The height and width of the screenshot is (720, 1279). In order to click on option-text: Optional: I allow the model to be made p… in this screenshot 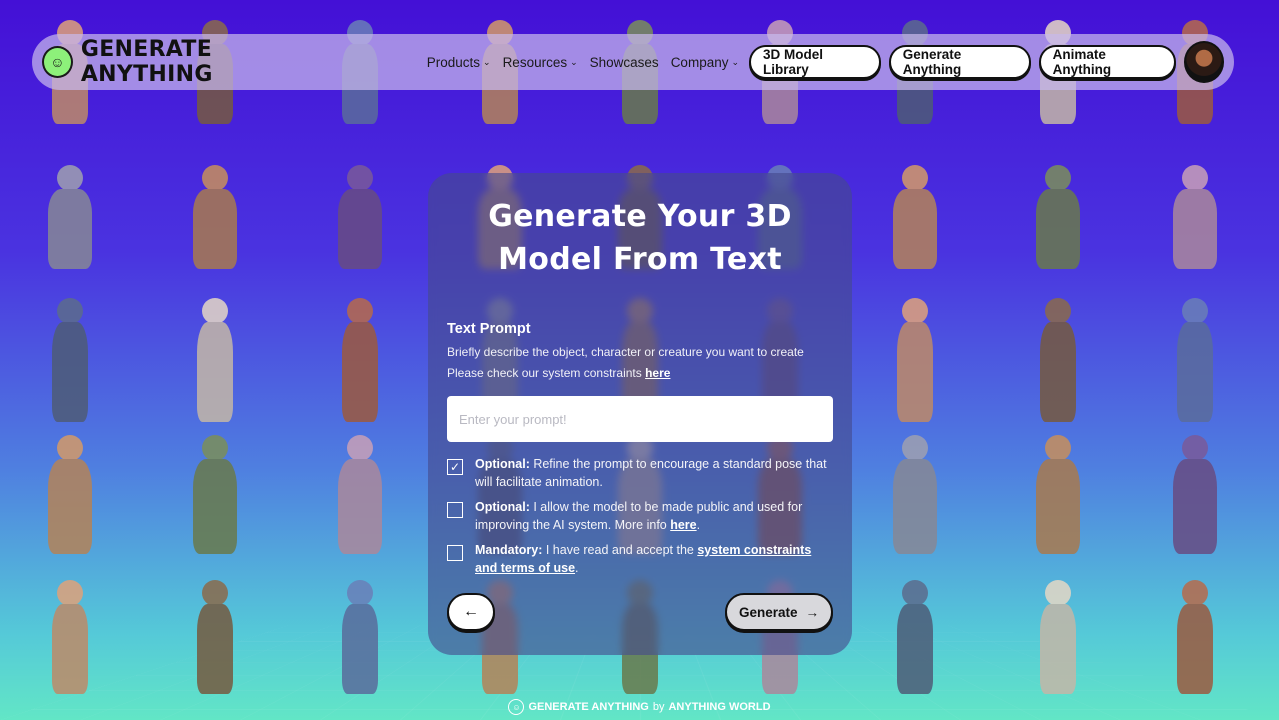, I will do `click(654, 516)`.